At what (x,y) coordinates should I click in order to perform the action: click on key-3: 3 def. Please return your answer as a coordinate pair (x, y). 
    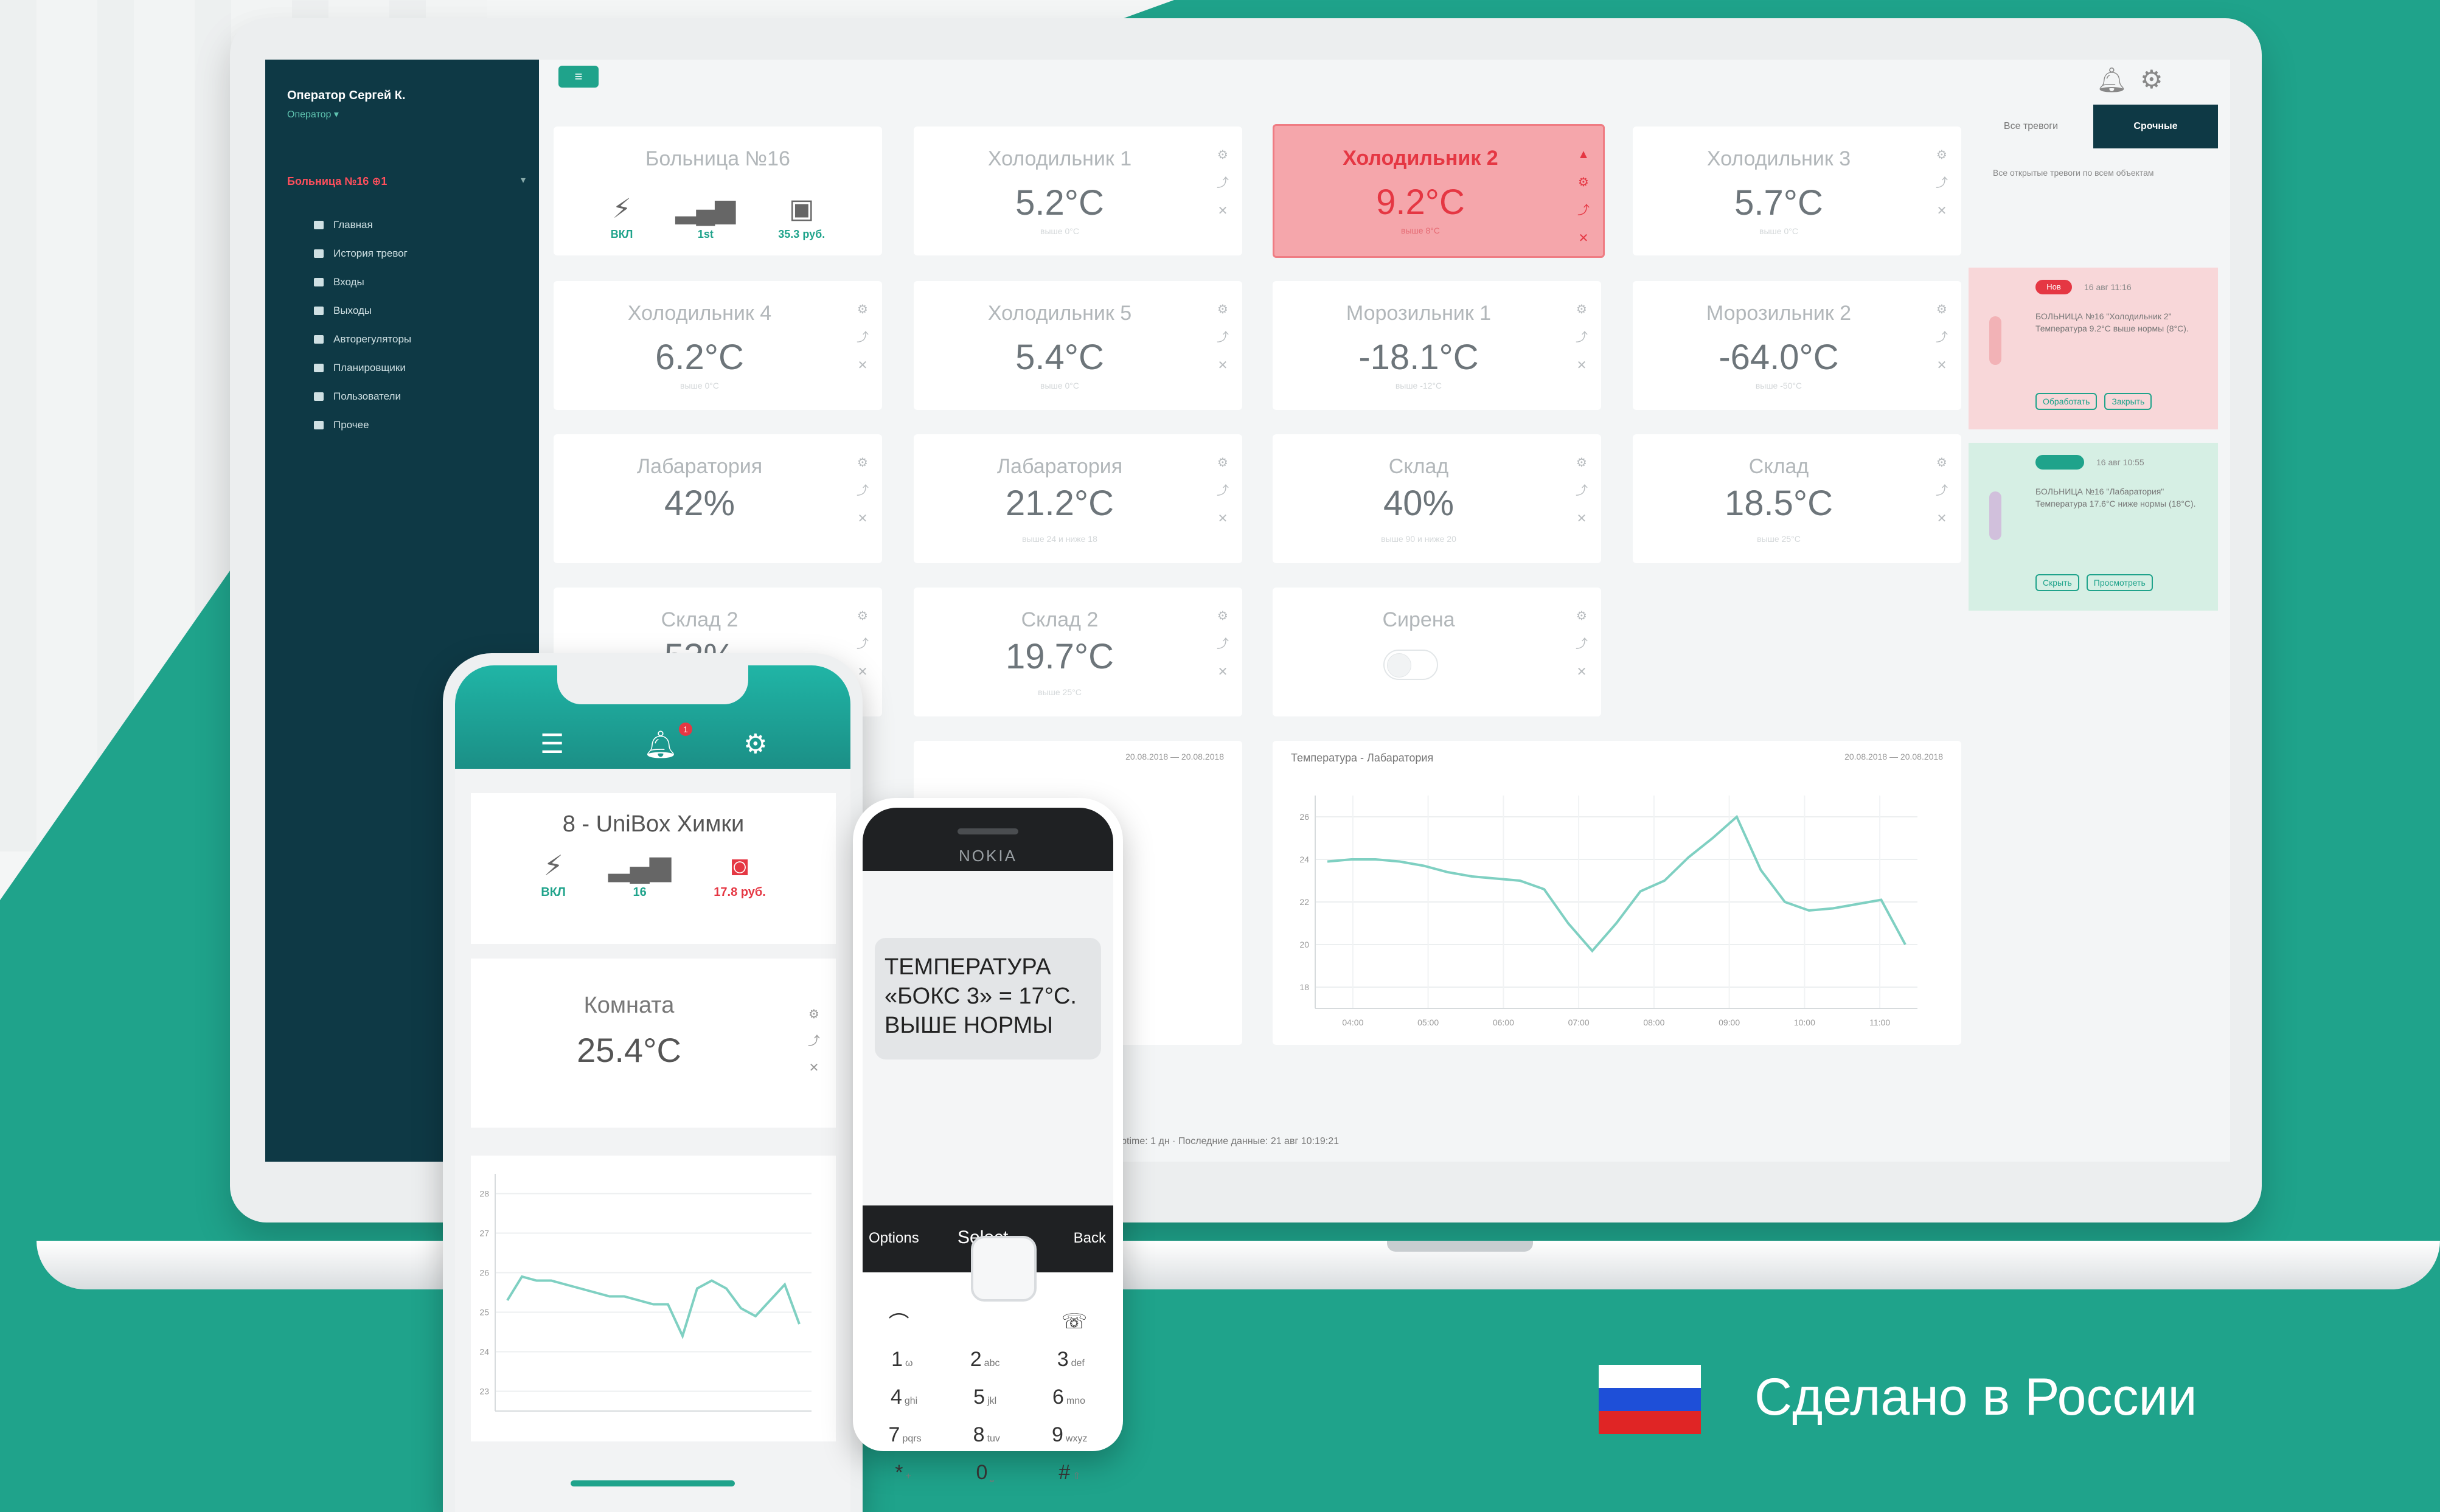
    Looking at the image, I should click on (1071, 1360).